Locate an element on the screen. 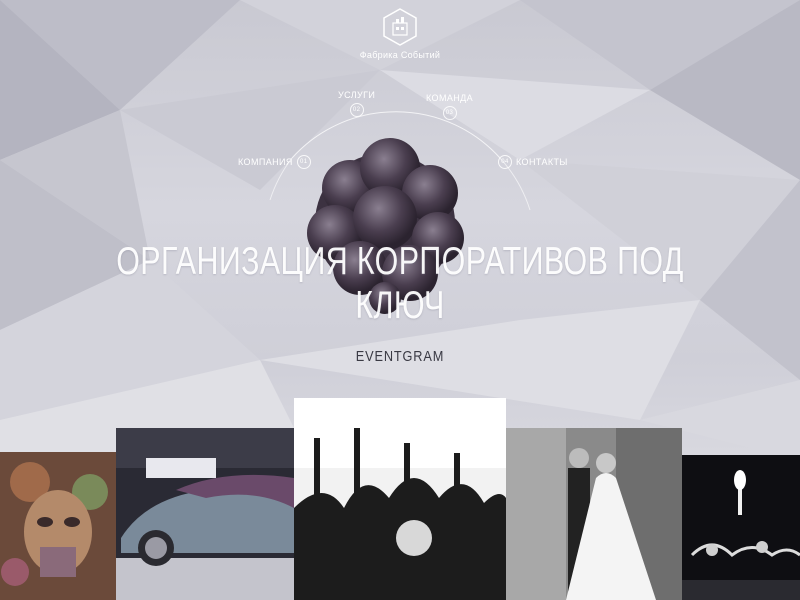 The height and width of the screenshot is (600, 800). nav-number: 04 is located at coordinates (505, 162).